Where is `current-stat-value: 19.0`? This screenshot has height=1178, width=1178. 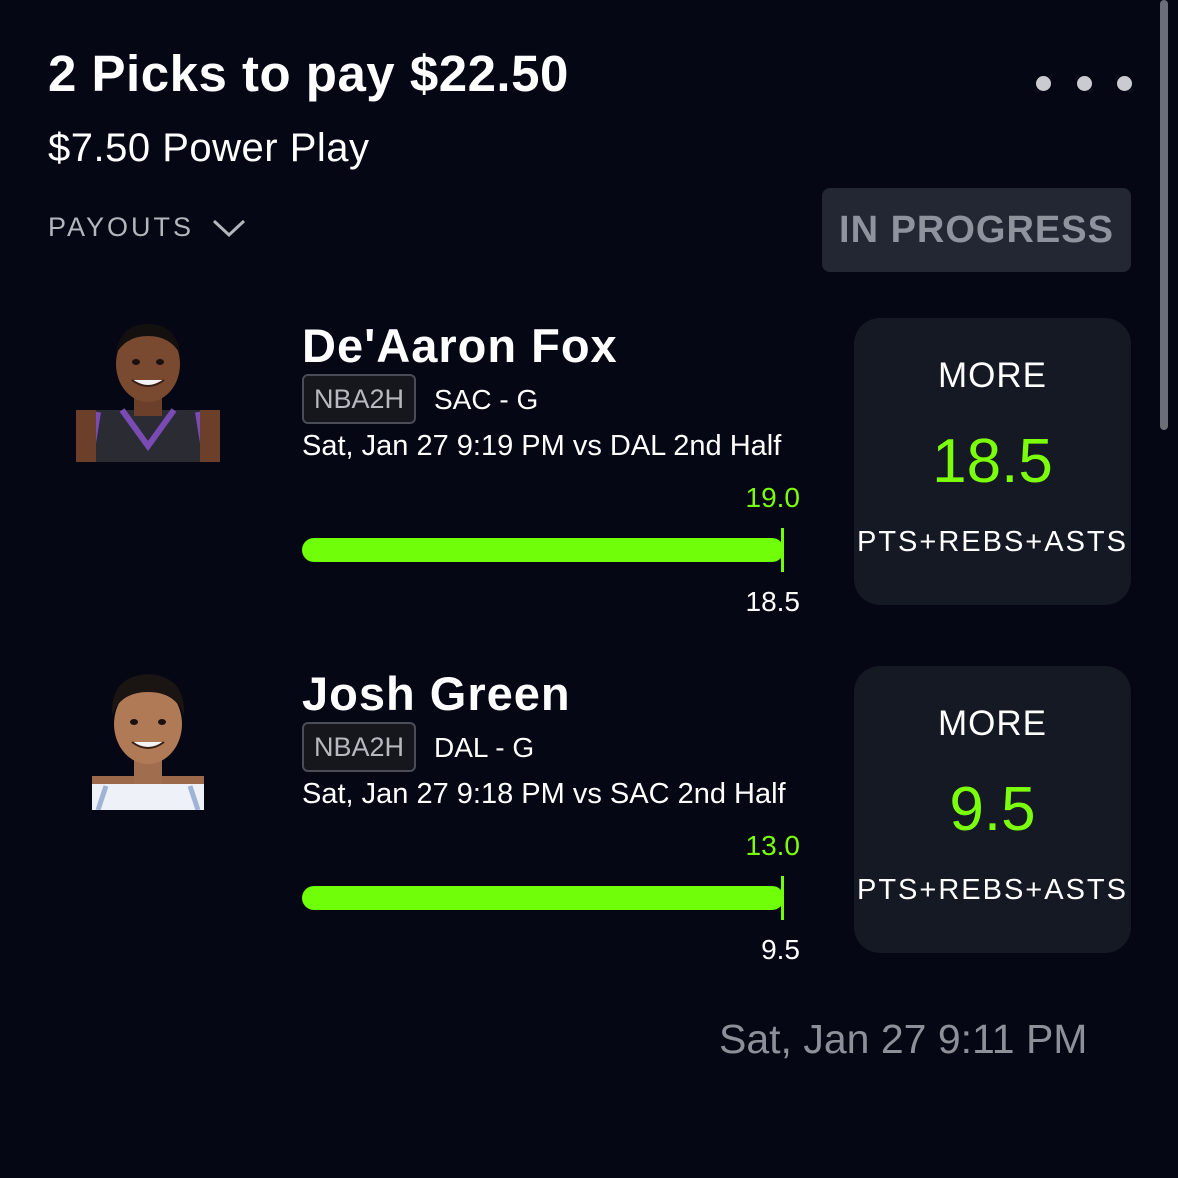 current-stat-value: 19.0 is located at coordinates (773, 497).